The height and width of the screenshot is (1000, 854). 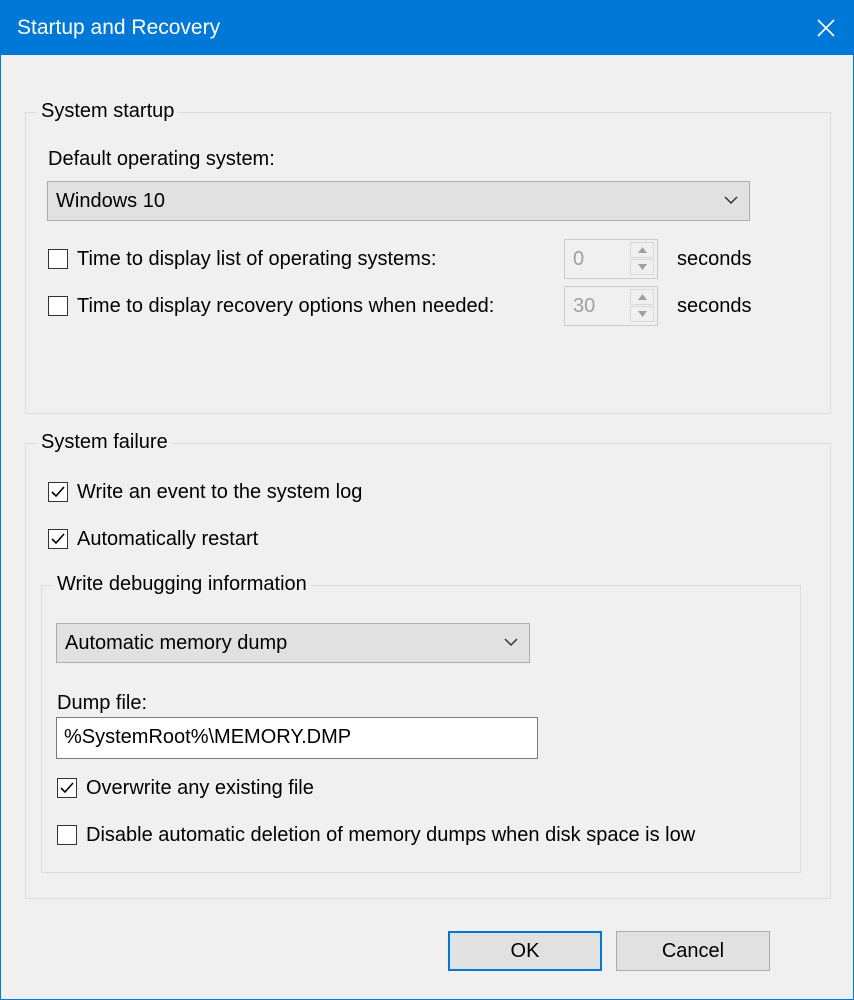 What do you see at coordinates (119, 27) in the screenshot?
I see `window-title: Startup and Recovery` at bounding box center [119, 27].